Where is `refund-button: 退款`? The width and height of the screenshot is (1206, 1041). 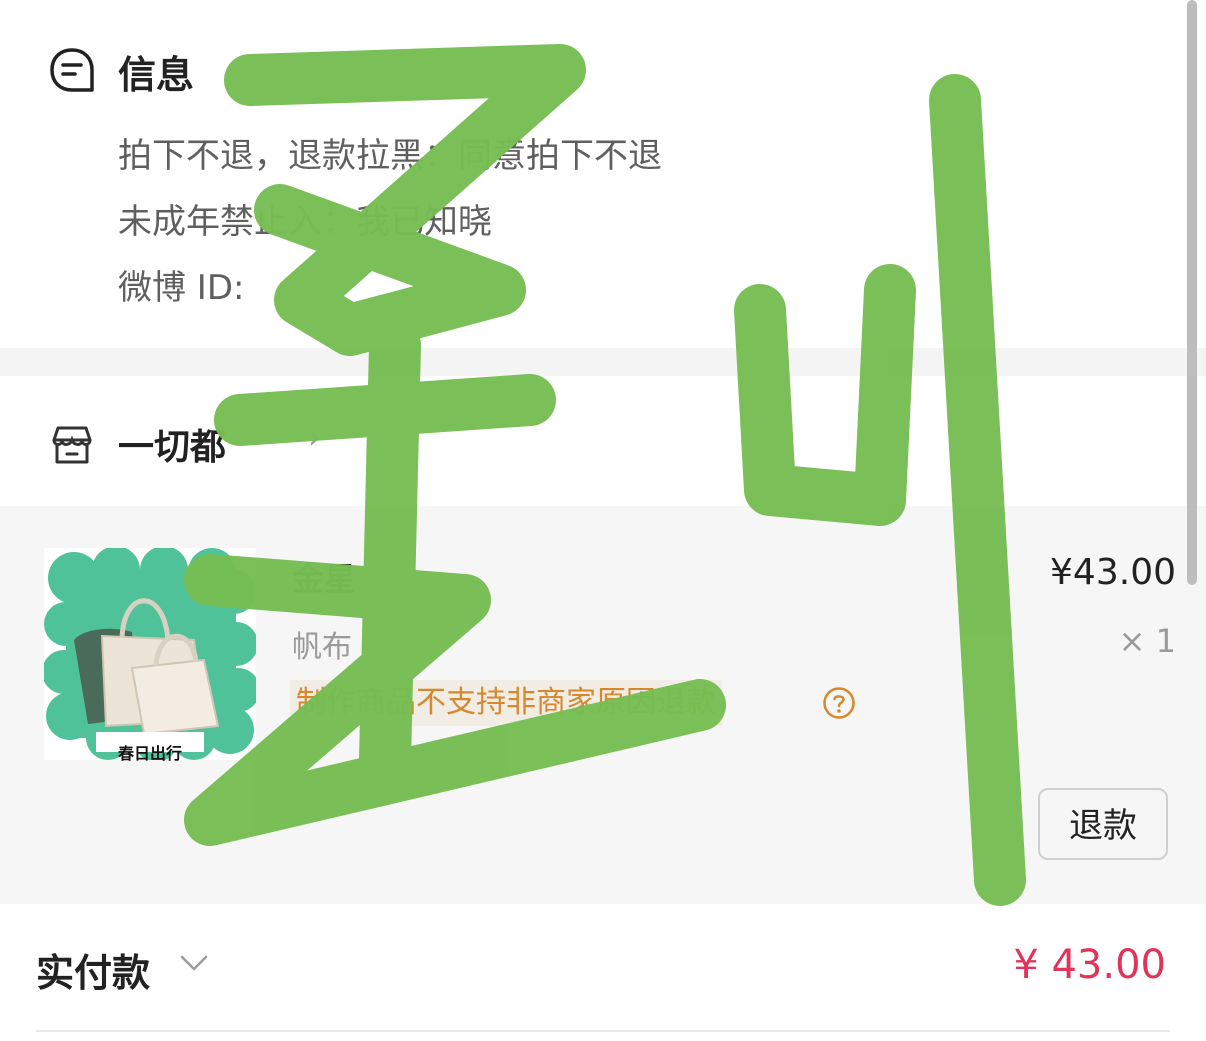 refund-button: 退款 is located at coordinates (1103, 824).